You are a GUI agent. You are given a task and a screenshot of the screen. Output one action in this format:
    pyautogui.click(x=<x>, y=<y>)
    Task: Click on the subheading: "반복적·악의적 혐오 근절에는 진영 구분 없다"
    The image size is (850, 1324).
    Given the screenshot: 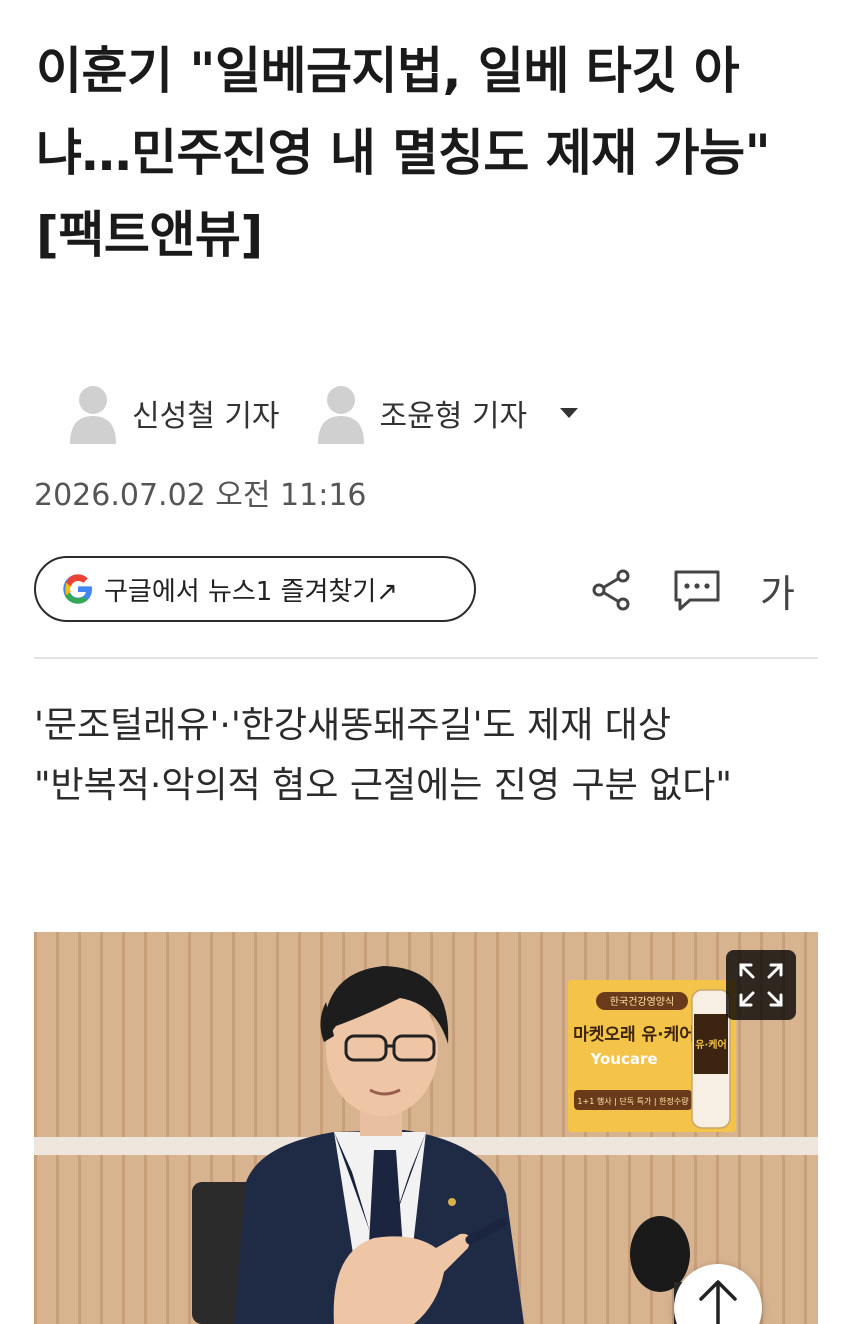 What is the action you would take?
    pyautogui.click(x=383, y=785)
    